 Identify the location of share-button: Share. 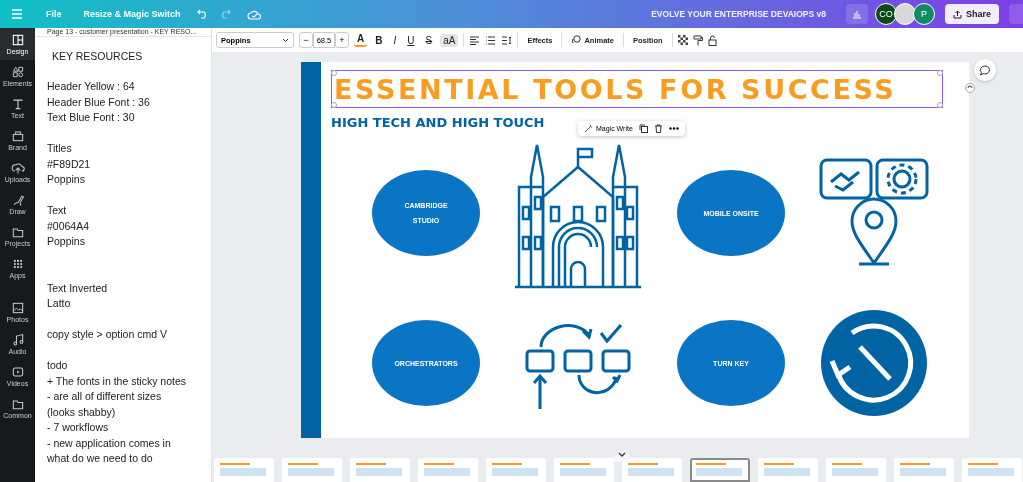
(972, 14).